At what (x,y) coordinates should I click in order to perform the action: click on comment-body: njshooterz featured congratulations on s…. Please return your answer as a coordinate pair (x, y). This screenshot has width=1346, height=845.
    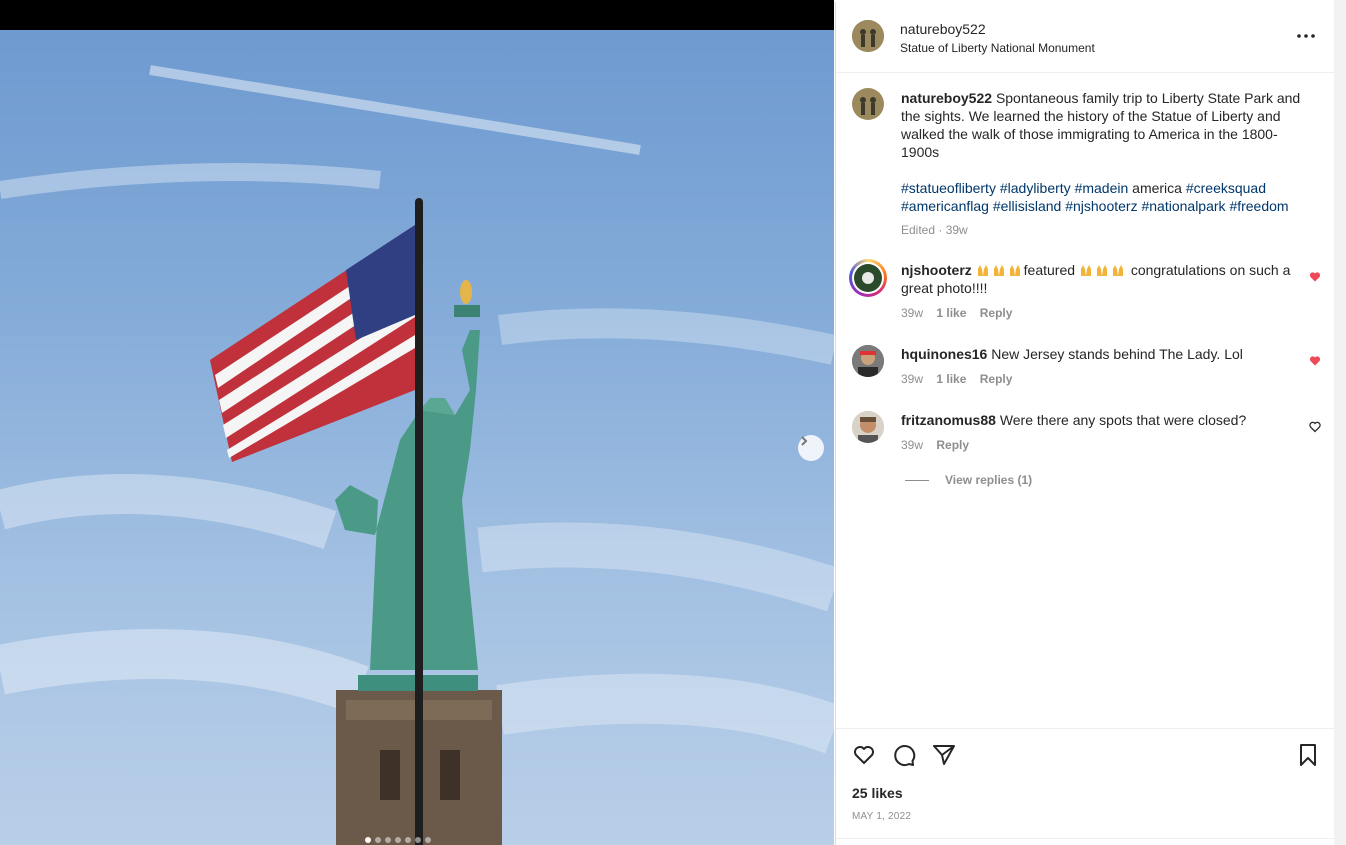
    Looking at the image, I should click on (1098, 279).